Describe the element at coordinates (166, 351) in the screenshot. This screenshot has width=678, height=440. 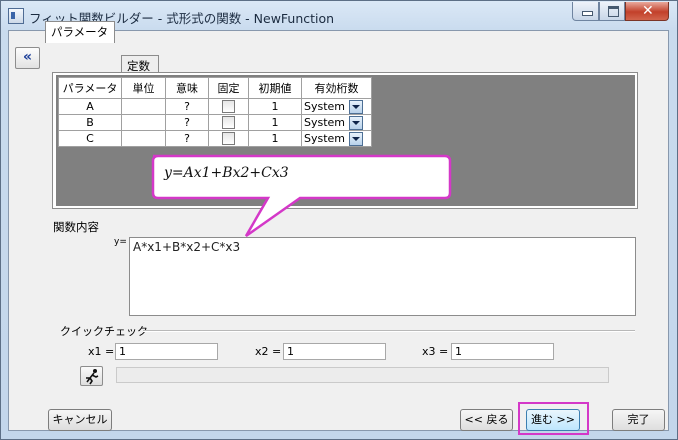
I see `x1-input: 1` at that location.